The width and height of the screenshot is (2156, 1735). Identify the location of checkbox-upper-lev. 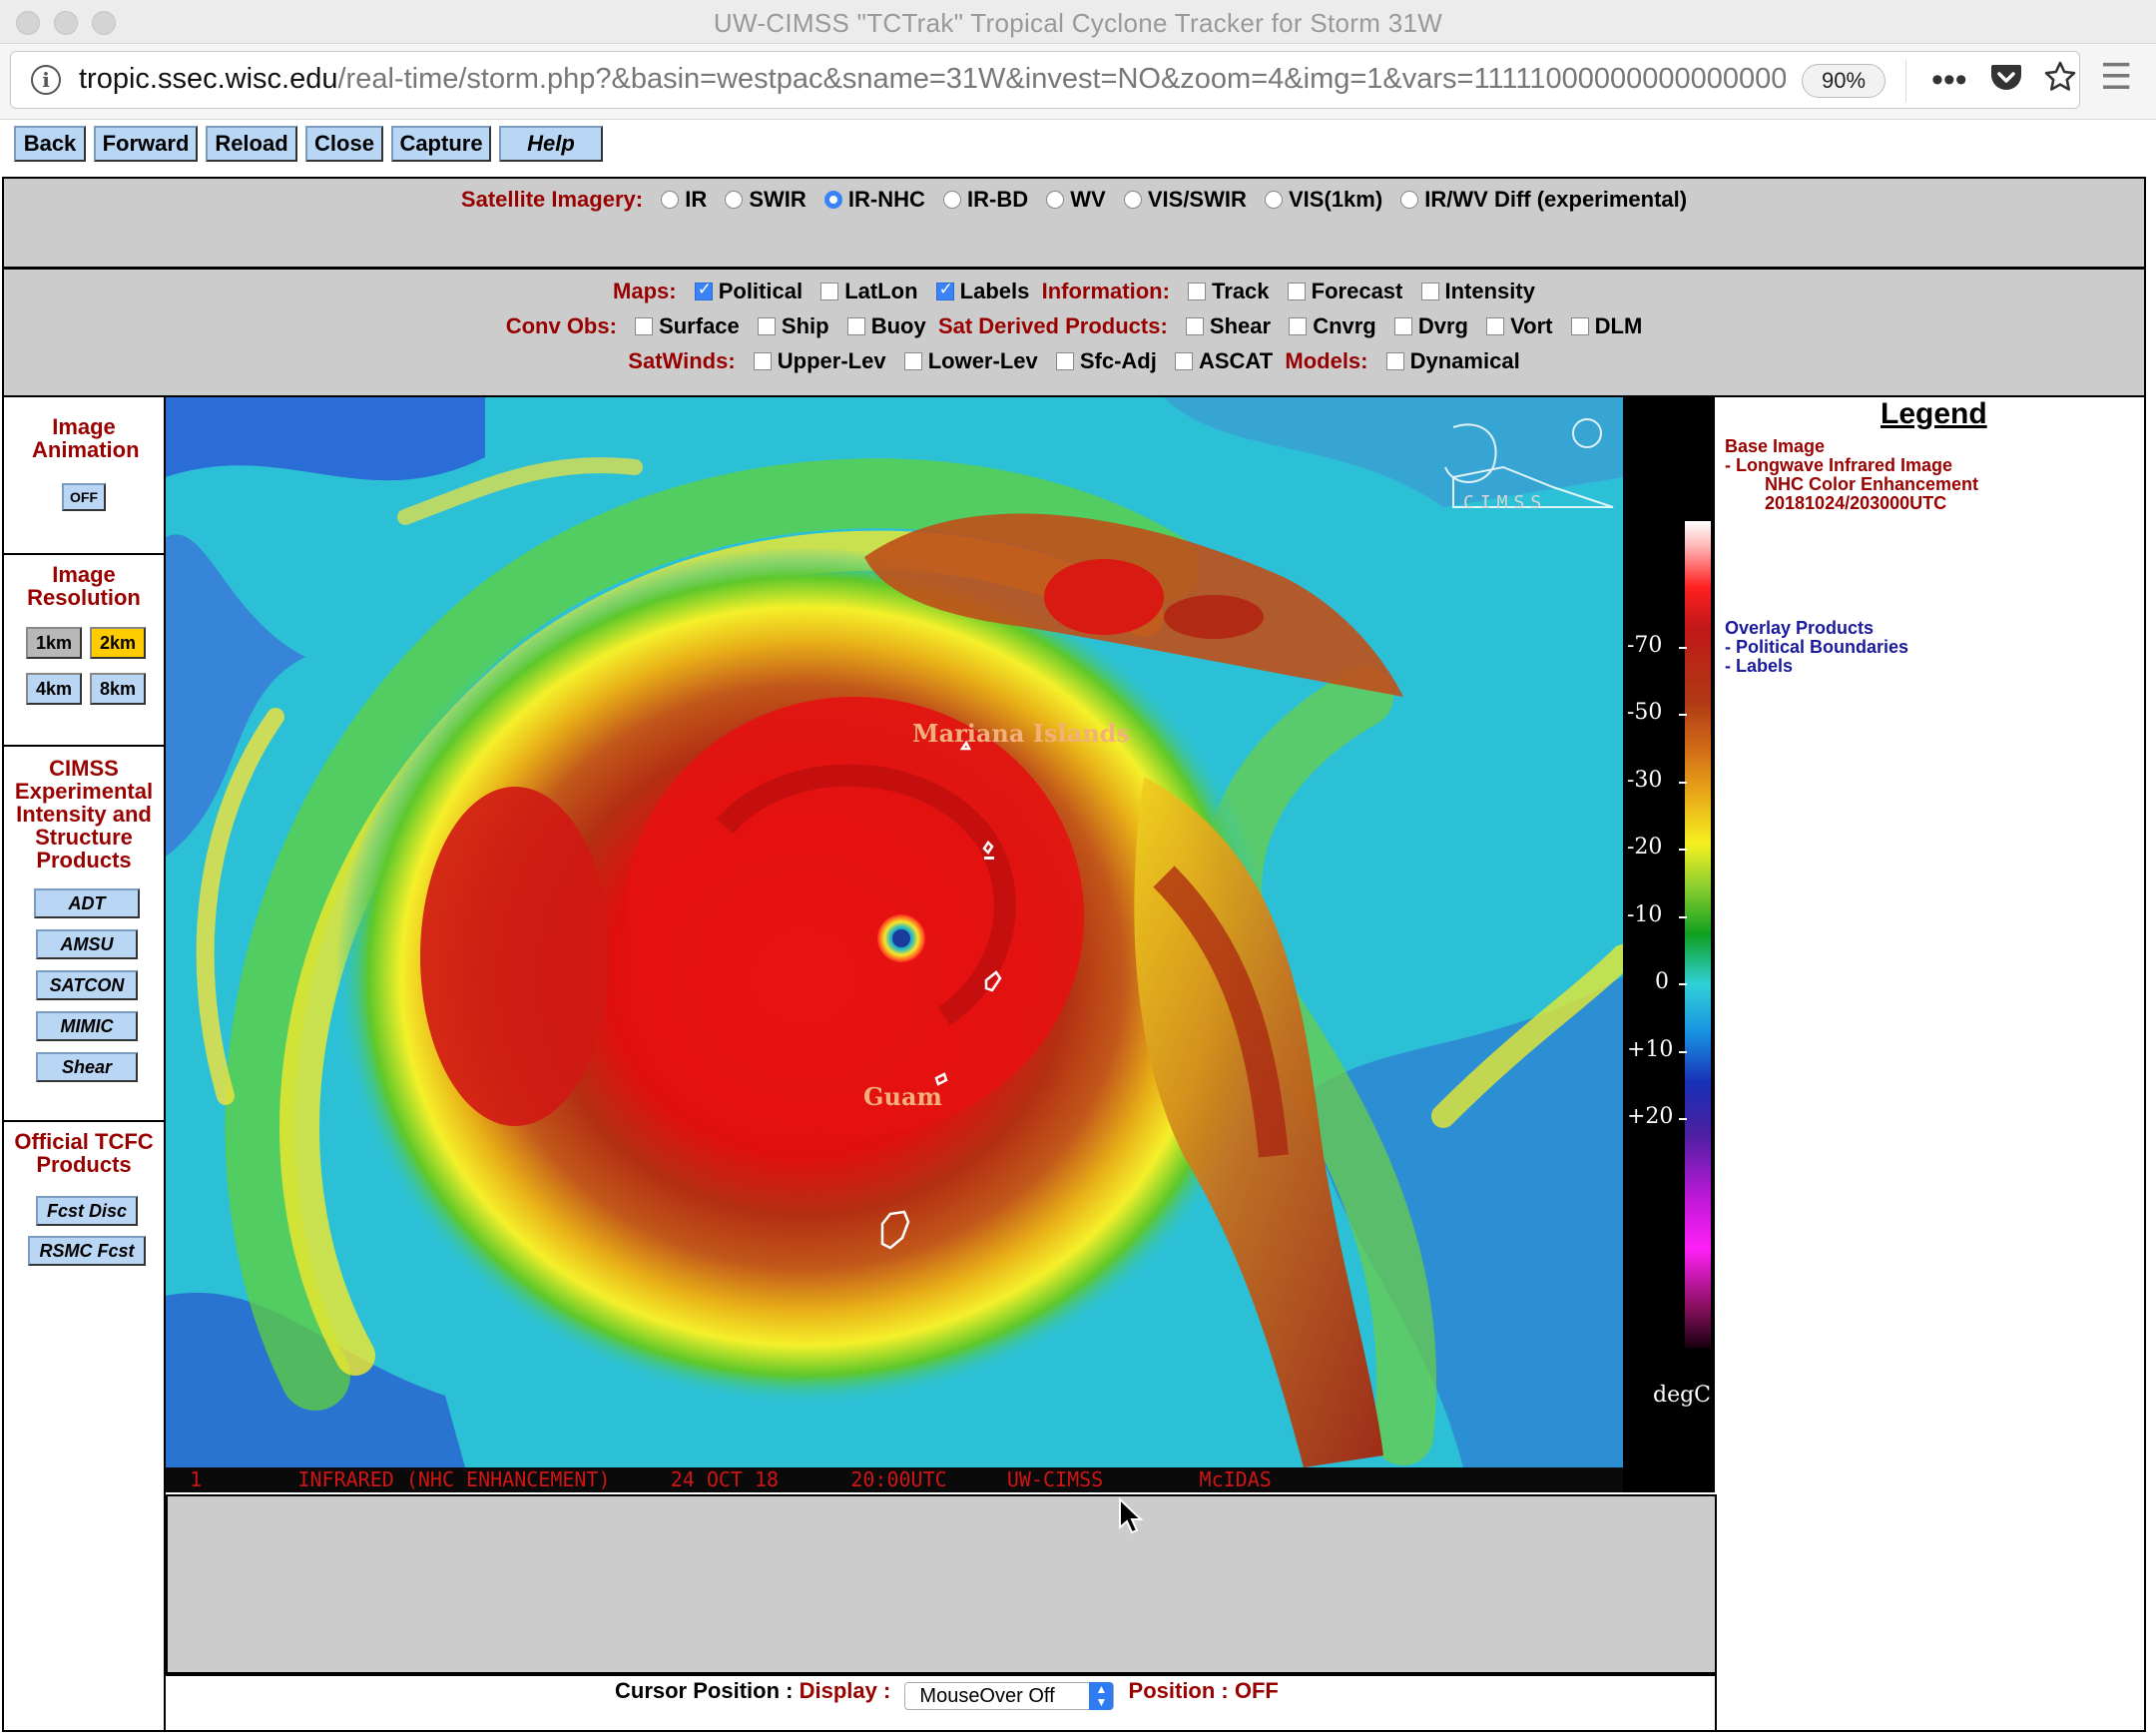
(762, 361).